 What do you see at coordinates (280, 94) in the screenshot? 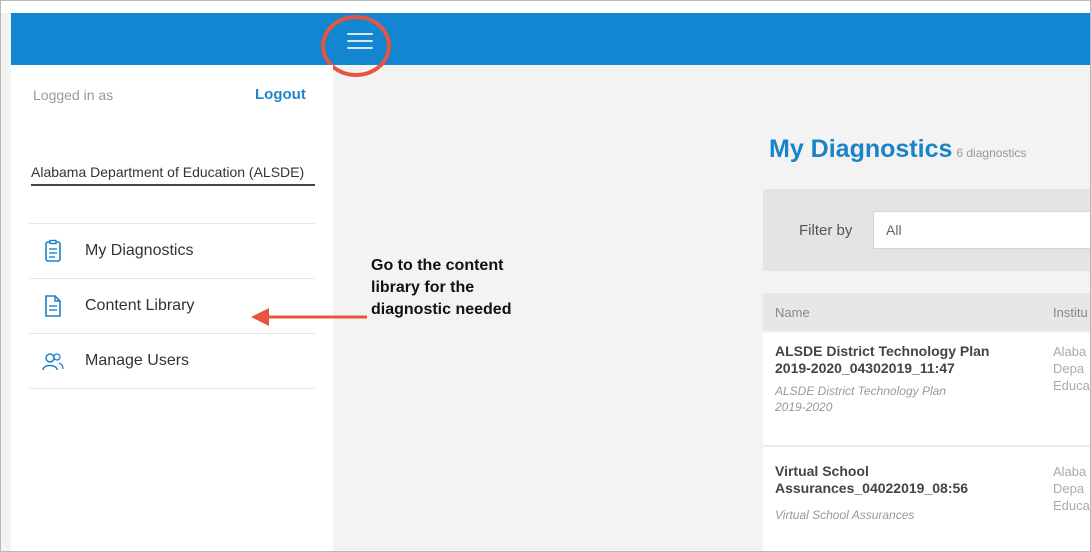
I see `logout-link: Logout` at bounding box center [280, 94].